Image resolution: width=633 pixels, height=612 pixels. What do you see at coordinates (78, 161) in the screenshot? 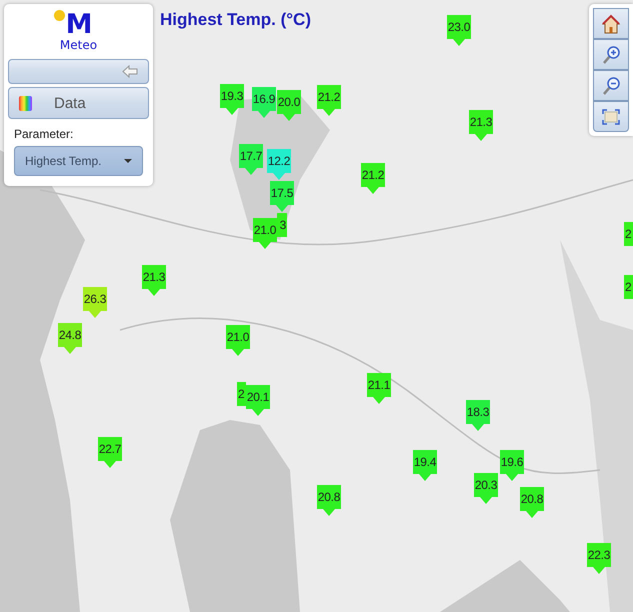
I see `parameter-dropdown: Highest Temp.` at bounding box center [78, 161].